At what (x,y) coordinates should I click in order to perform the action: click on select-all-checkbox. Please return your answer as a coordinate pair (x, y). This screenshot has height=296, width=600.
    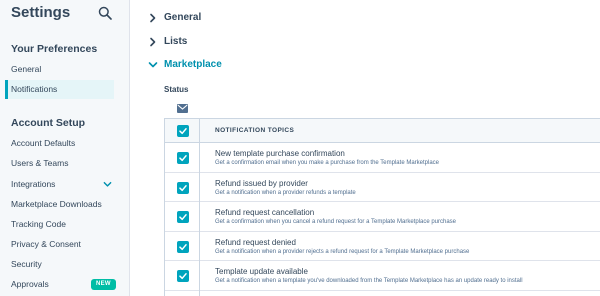
    Looking at the image, I should click on (183, 131).